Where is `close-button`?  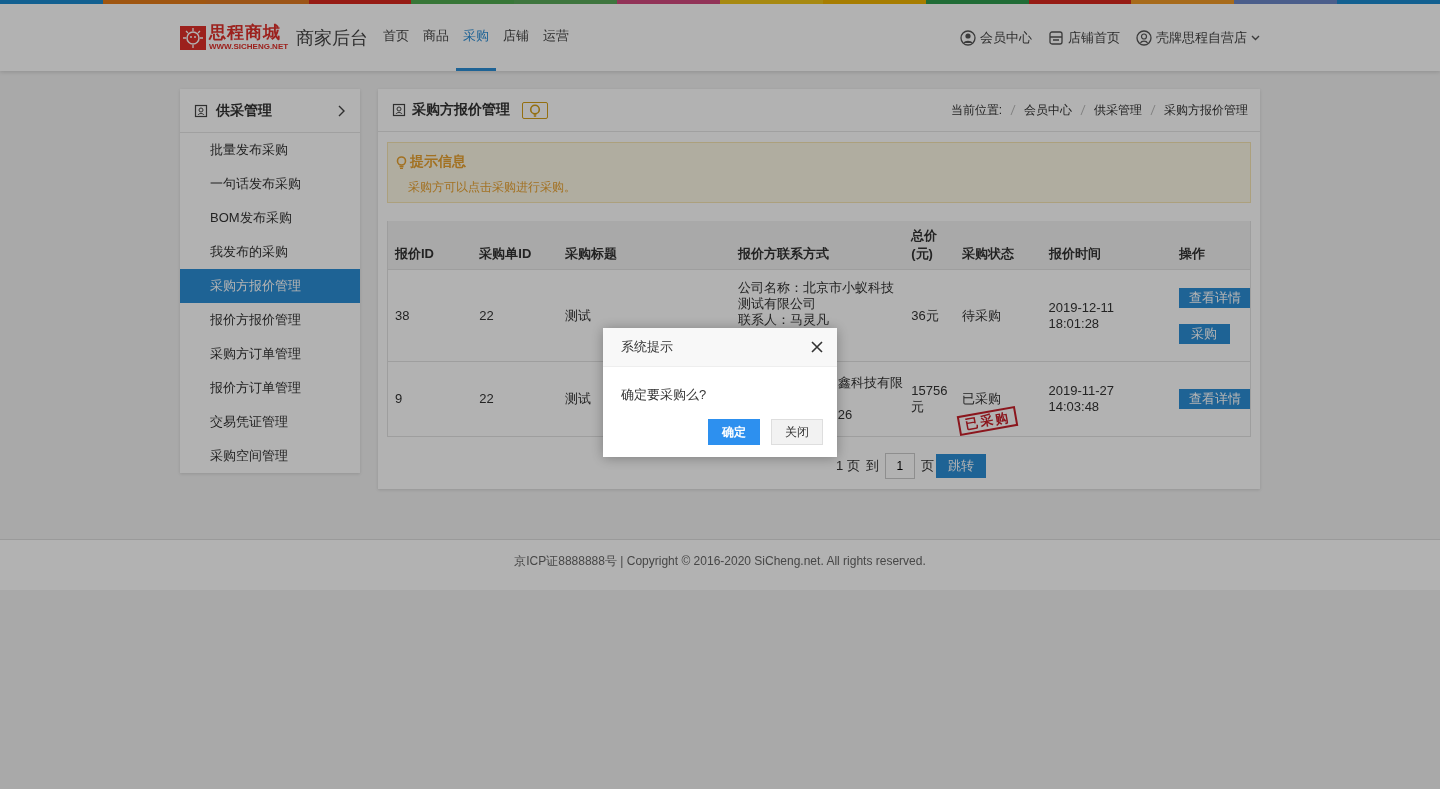 close-button is located at coordinates (817, 347).